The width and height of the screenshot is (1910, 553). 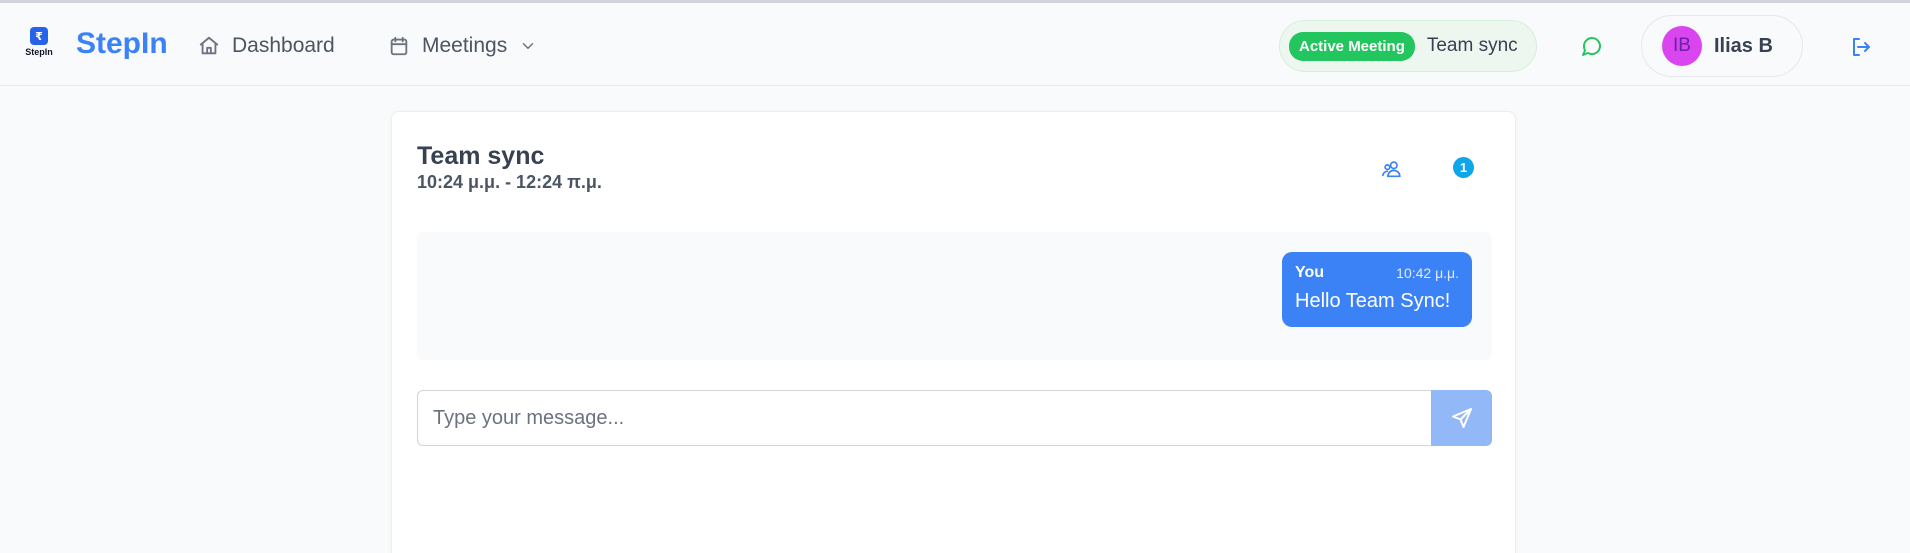 What do you see at coordinates (1472, 45) in the screenshot?
I see `active-meeting-name: Team sync` at bounding box center [1472, 45].